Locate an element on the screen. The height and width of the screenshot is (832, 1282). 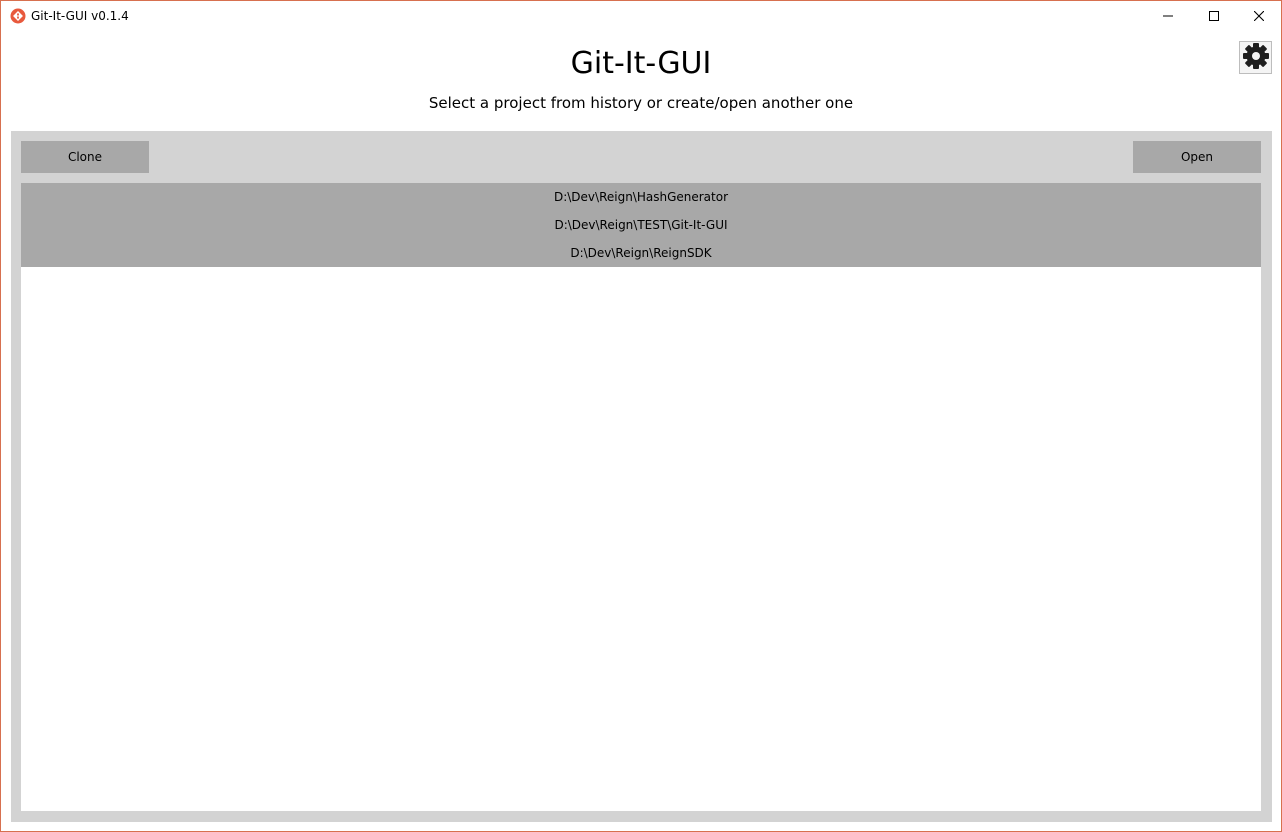
history-item: D:\Dev\Reign\ReignSDK is located at coordinates (641, 253).